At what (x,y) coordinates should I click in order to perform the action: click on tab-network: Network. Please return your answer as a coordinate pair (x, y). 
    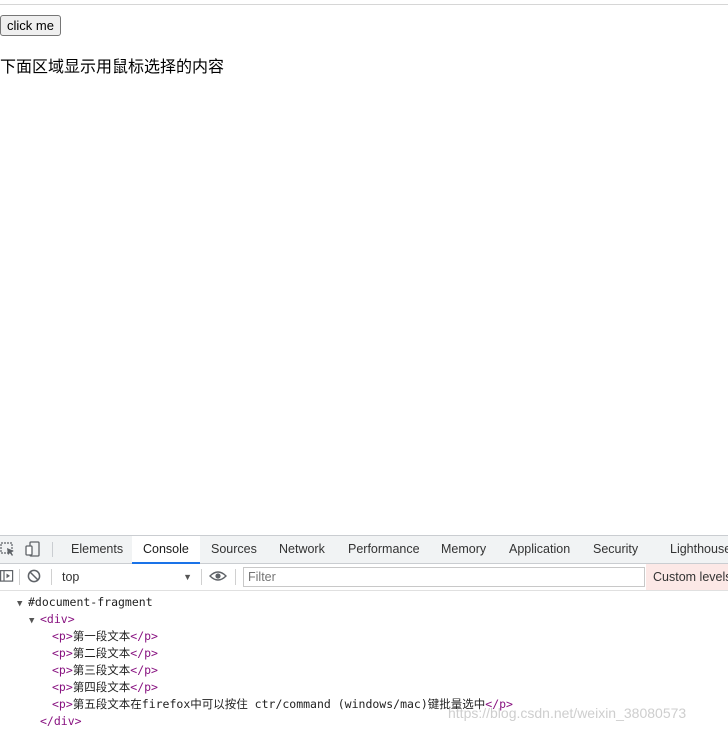
    Looking at the image, I should click on (302, 549).